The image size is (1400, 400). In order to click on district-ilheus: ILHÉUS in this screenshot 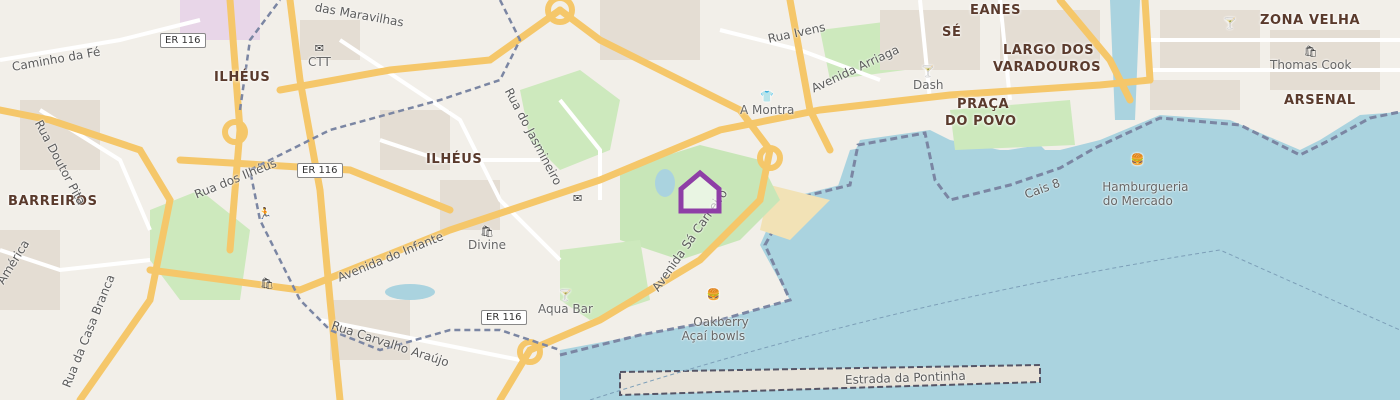, I will do `click(454, 159)`.